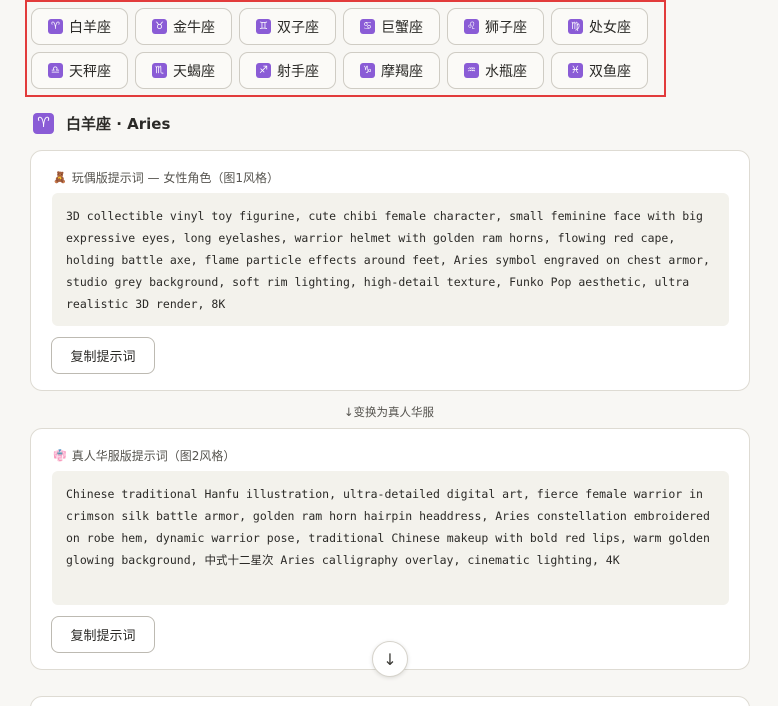  What do you see at coordinates (153, 456) in the screenshot?
I see `card-title-text: 真人华服版提示词（图2风格）` at bounding box center [153, 456].